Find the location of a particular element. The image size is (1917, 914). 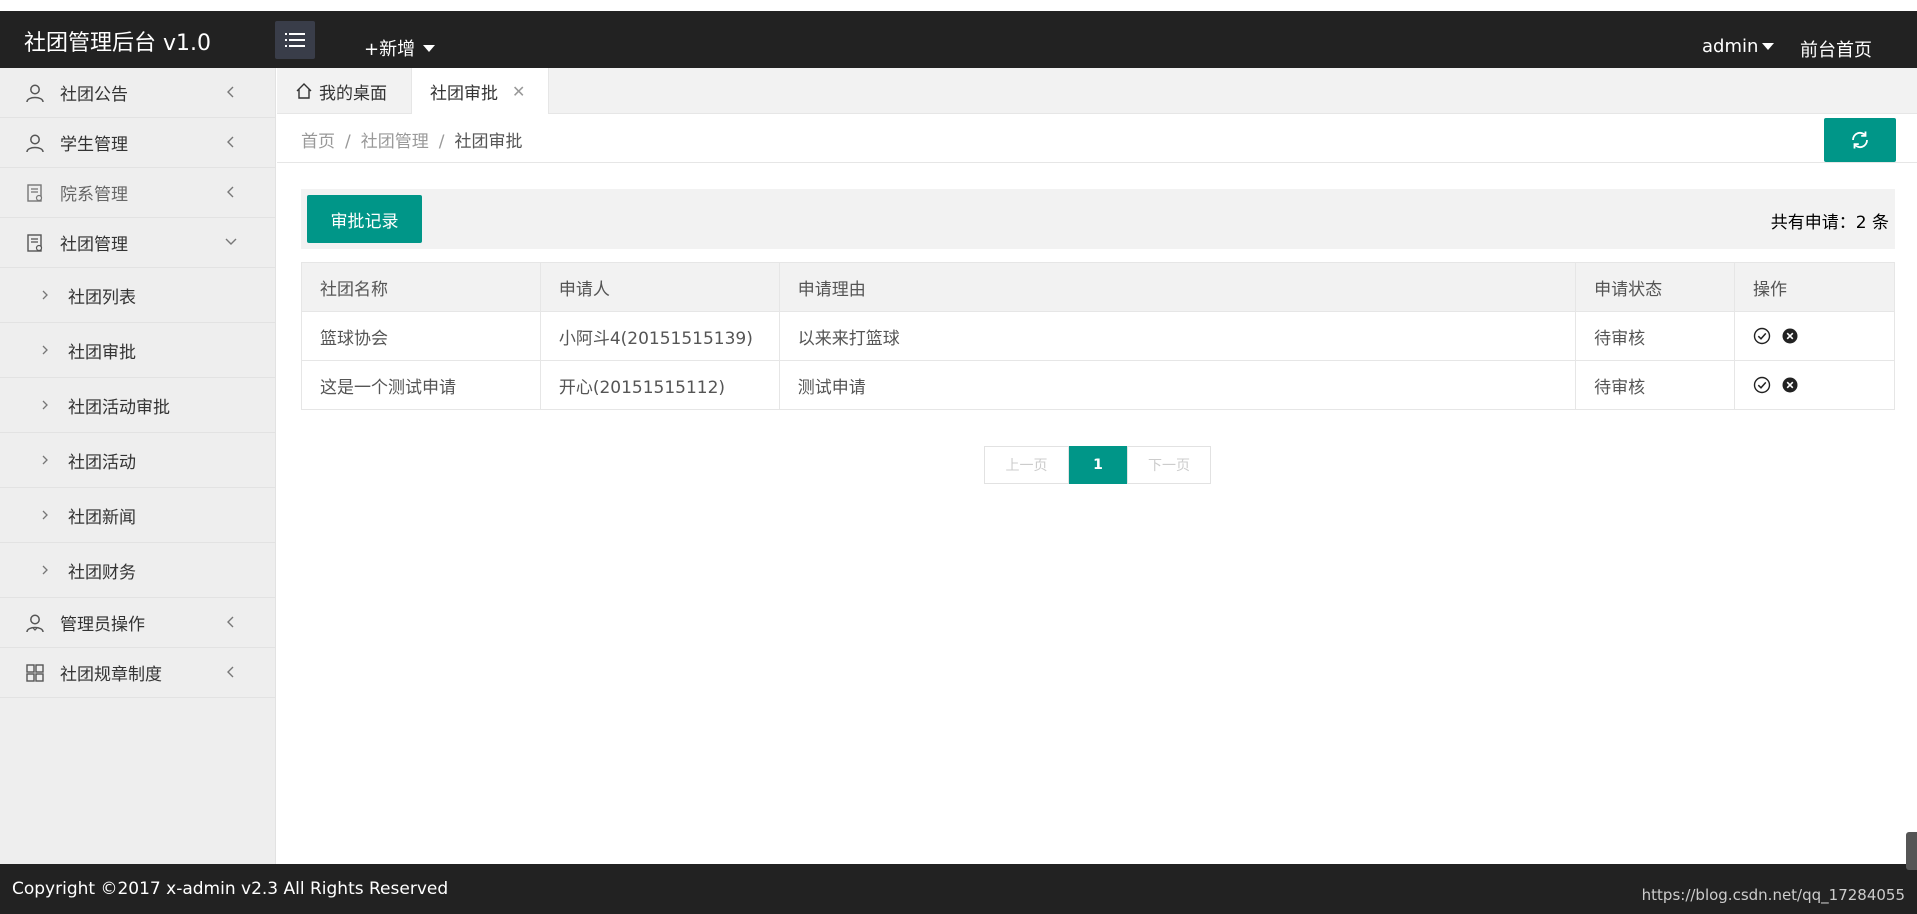

sidebar-item-notices: 社团公告 is located at coordinates (137, 93).